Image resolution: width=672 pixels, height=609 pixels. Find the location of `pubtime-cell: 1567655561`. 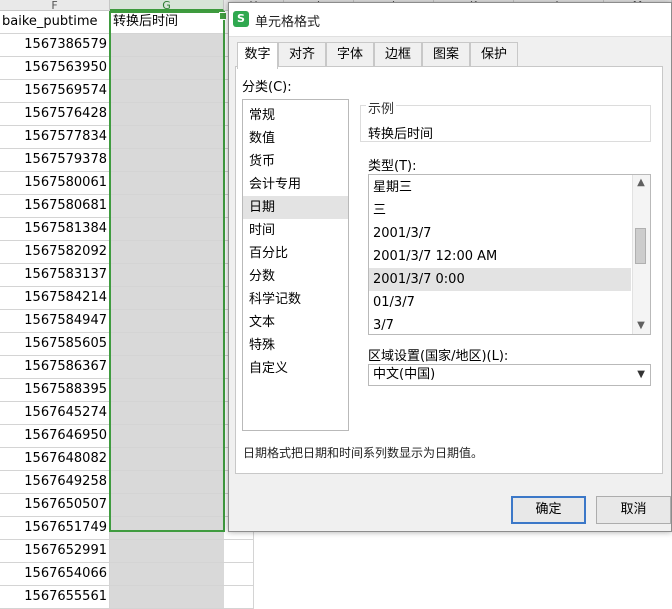

pubtime-cell: 1567655561 is located at coordinates (55, 597).